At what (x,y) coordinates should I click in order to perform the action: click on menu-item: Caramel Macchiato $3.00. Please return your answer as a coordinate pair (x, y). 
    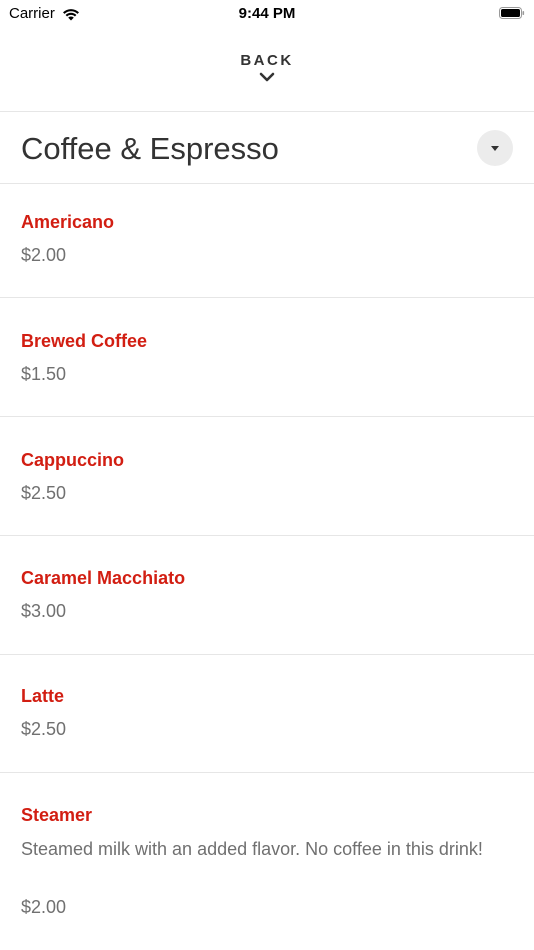
    Looking at the image, I should click on (267, 595).